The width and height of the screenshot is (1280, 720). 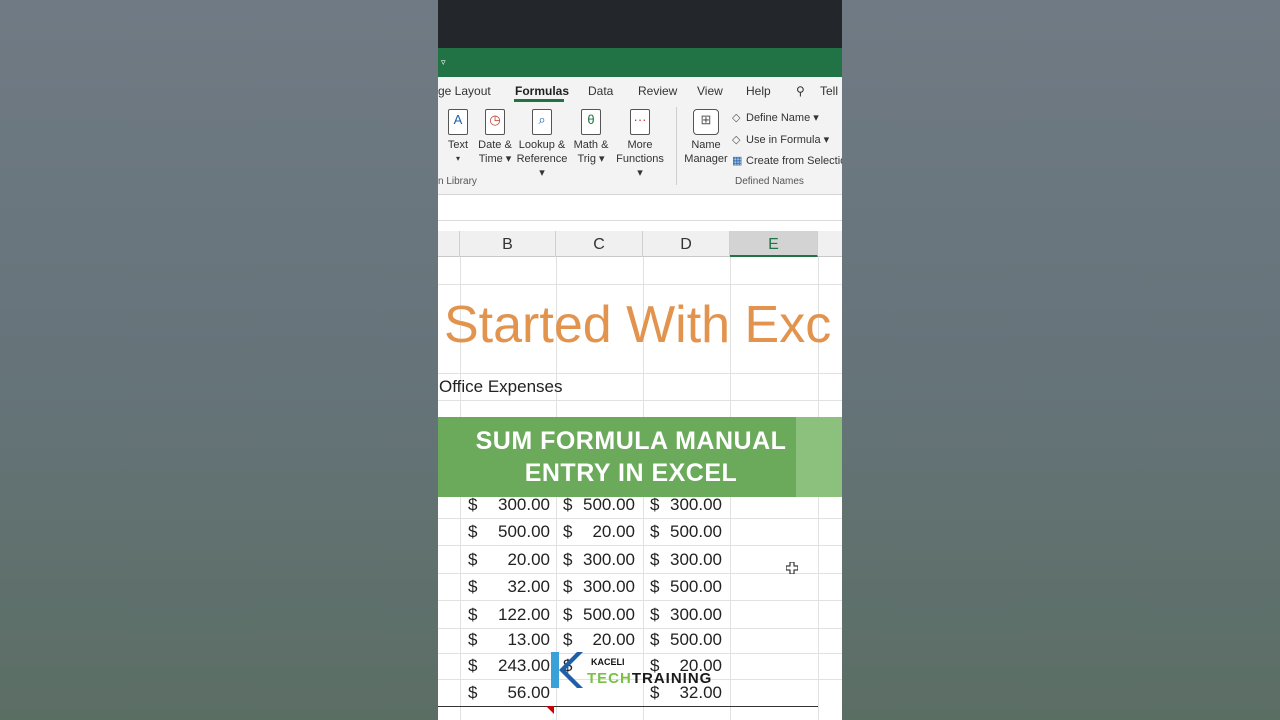 I want to click on search-icon: ⚲, so click(x=800, y=91).